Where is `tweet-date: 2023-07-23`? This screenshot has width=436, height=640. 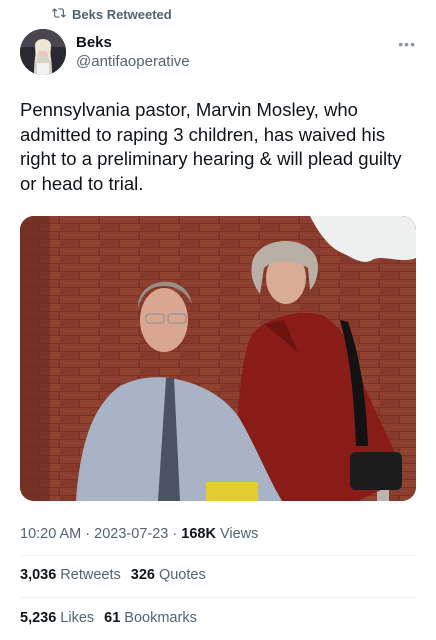
tweet-date: 2023-07-23 is located at coordinates (131, 534).